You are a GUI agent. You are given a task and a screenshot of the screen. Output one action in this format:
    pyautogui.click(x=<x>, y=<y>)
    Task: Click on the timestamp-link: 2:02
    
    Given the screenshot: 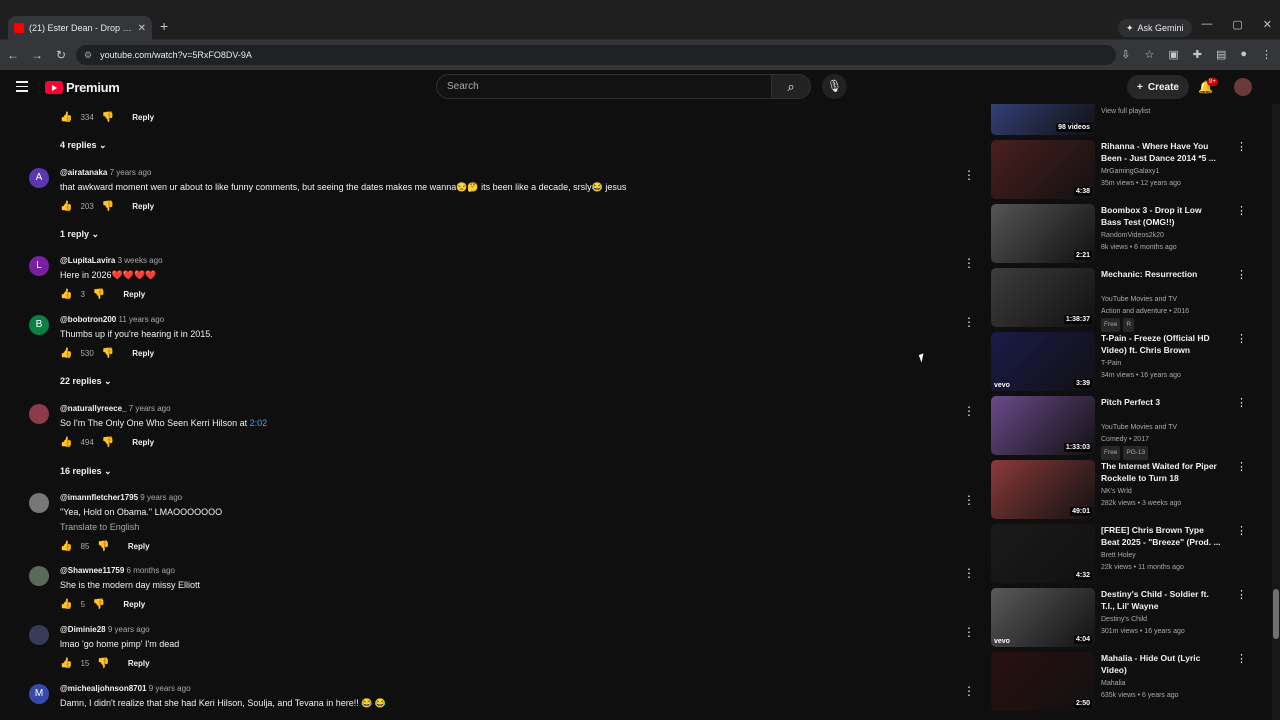 What is the action you would take?
    pyautogui.click(x=259, y=423)
    